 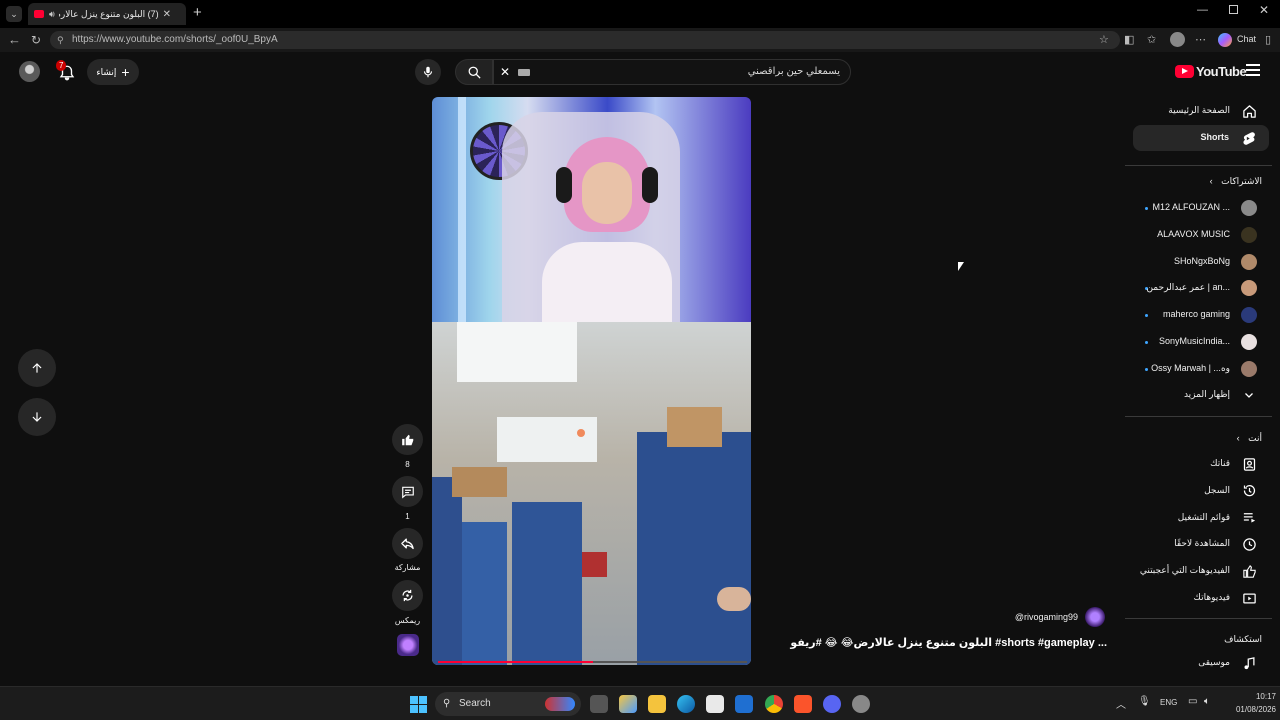 I want to click on sidebar-item-home: الصفحة الرئيسية, so click(x=1198, y=111).